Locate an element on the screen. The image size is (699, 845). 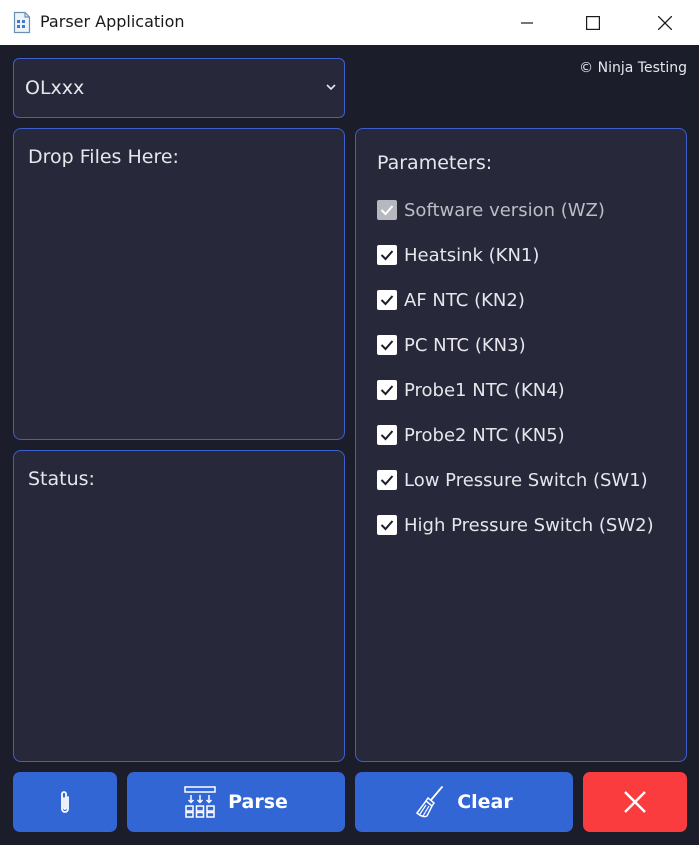
model-select-value: OLxxx is located at coordinates (55, 88).